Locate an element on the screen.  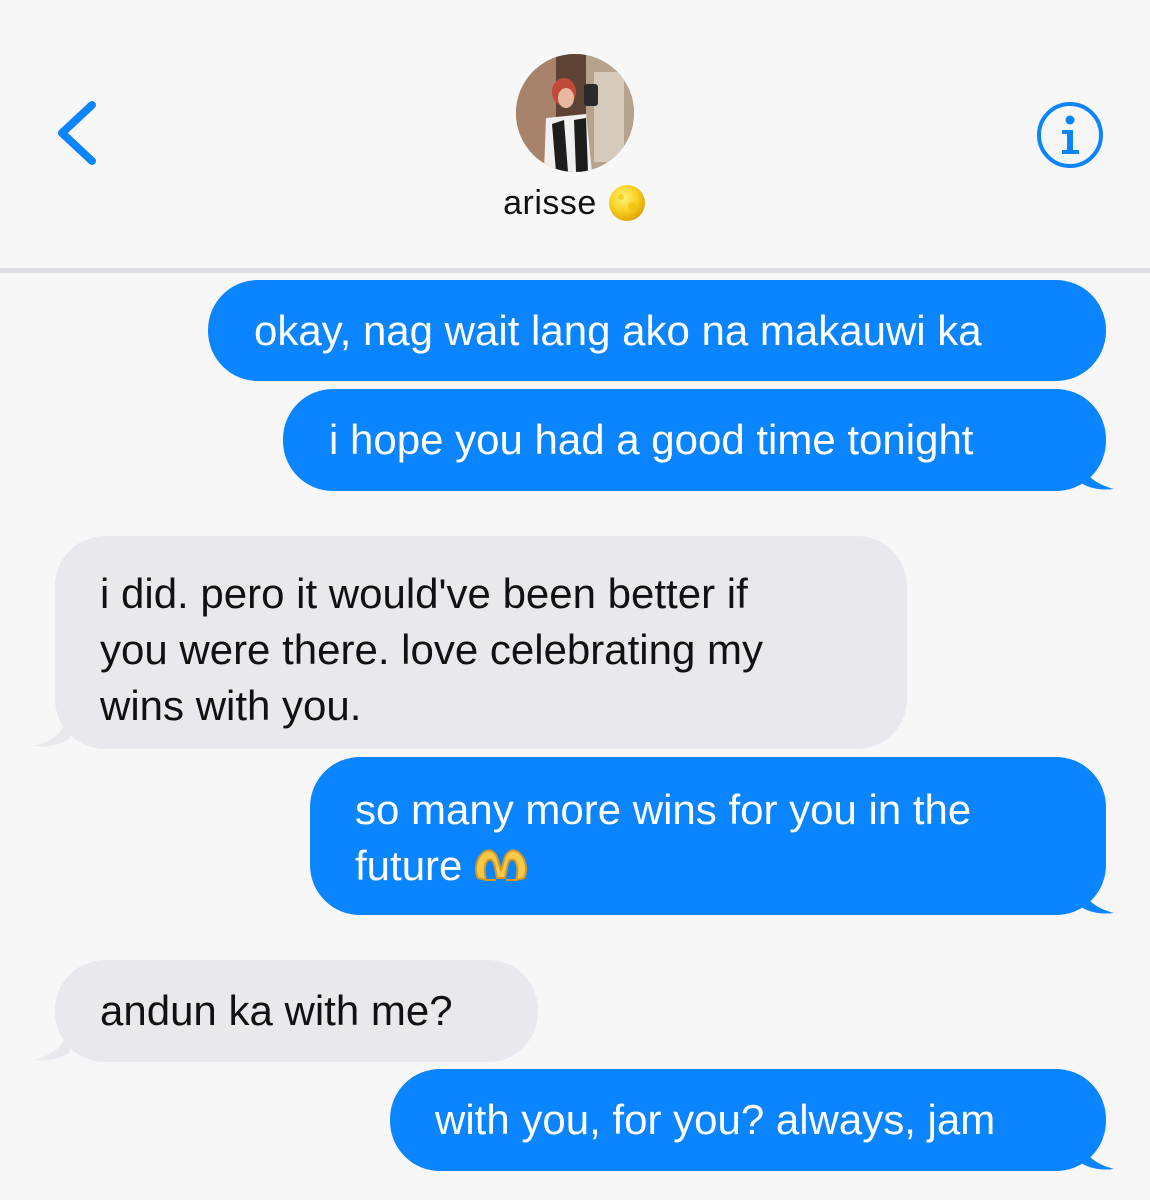
message-bubble-sent: i hope you had a good time tonight is located at coordinates (694, 440).